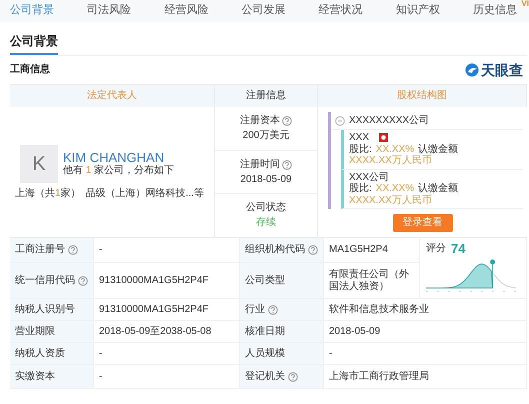 The width and height of the screenshot is (529, 404). What do you see at coordinates (265, 354) in the screenshot?
I see `field-label: 人员规模` at bounding box center [265, 354].